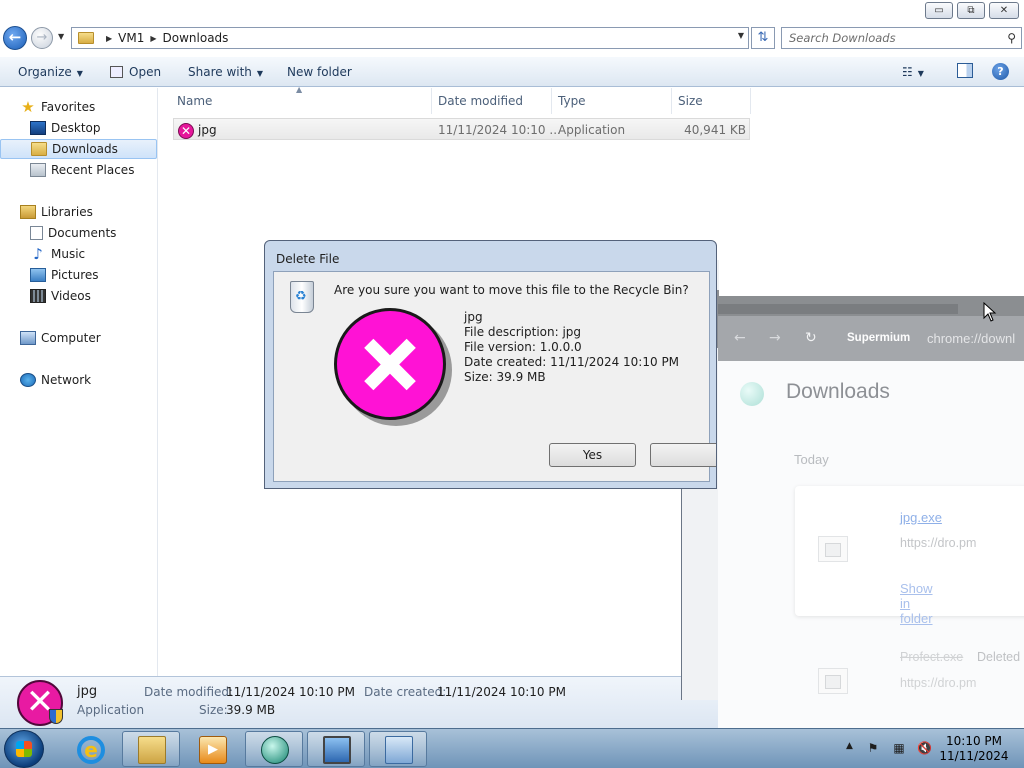 This screenshot has width=1024, height=768. I want to click on no-button, so click(683, 455).